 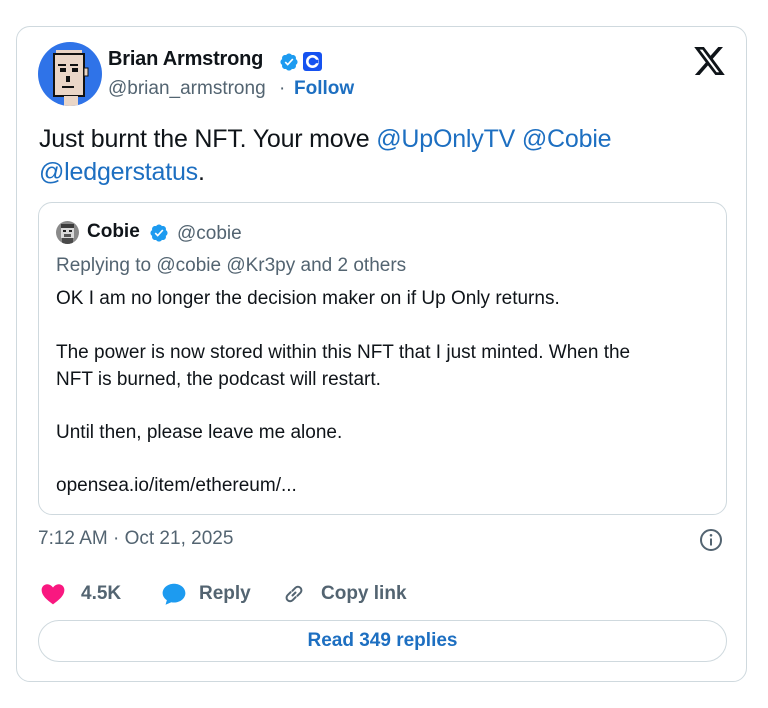 What do you see at coordinates (174, 594) in the screenshot?
I see `speech-bubble-icon` at bounding box center [174, 594].